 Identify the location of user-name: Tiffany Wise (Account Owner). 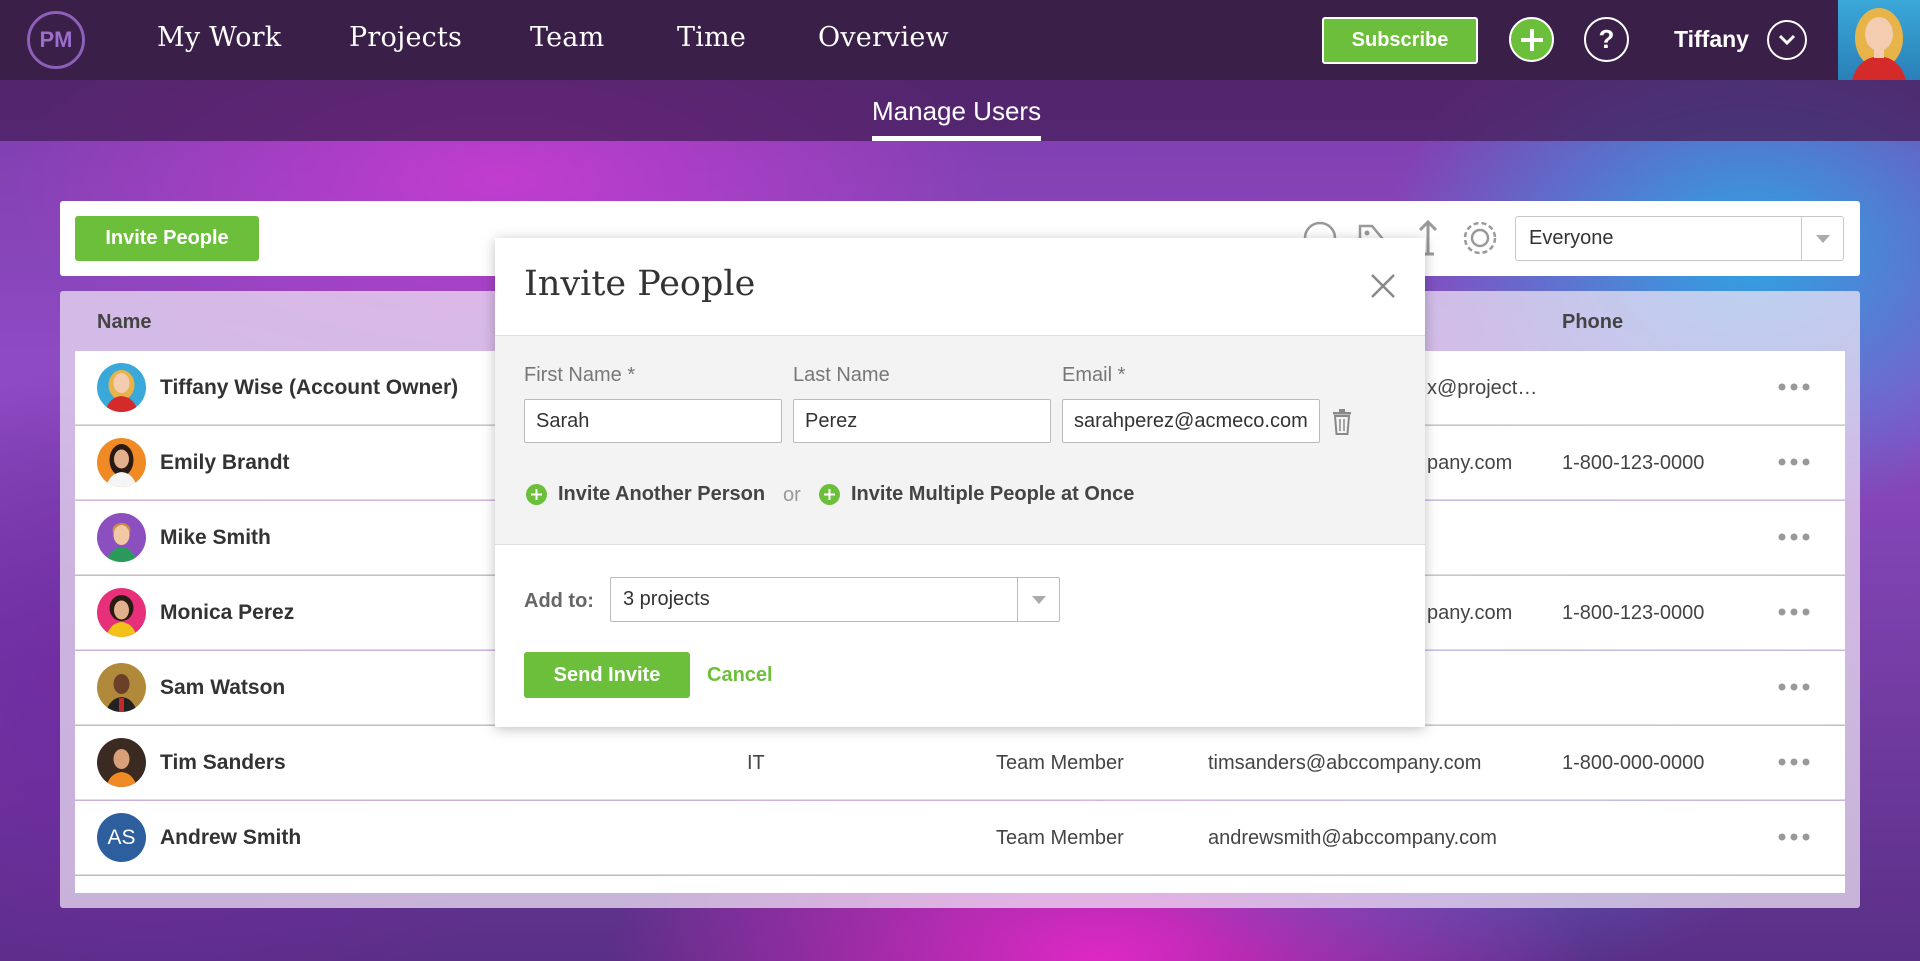
(309, 388).